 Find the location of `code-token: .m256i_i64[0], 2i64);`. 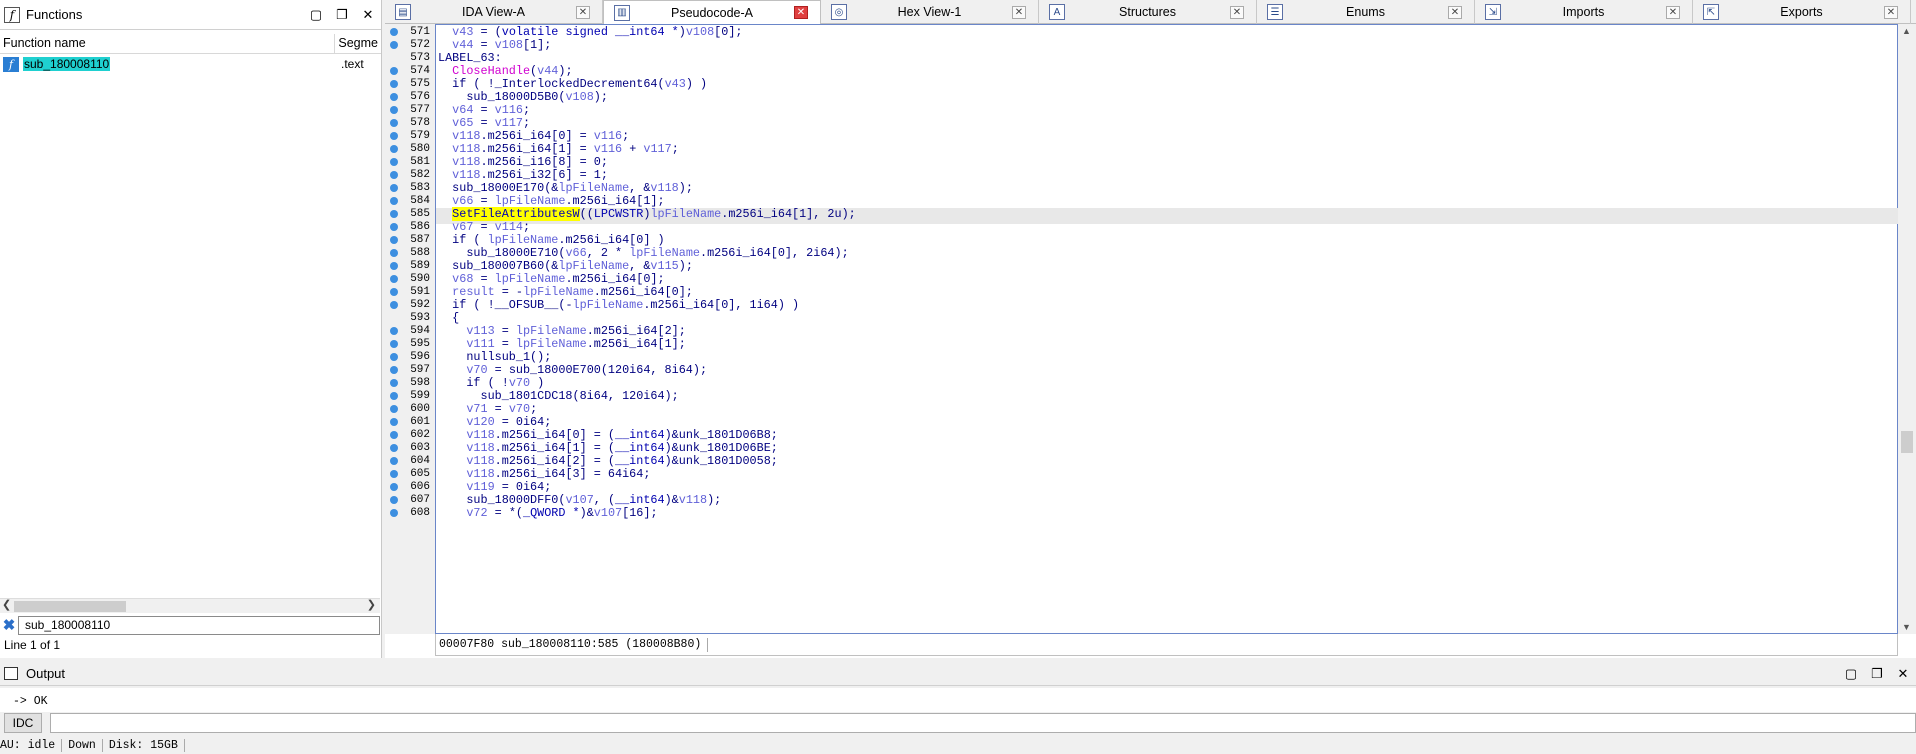

code-token: .m256i_i64[0], 2i64); is located at coordinates (774, 253).